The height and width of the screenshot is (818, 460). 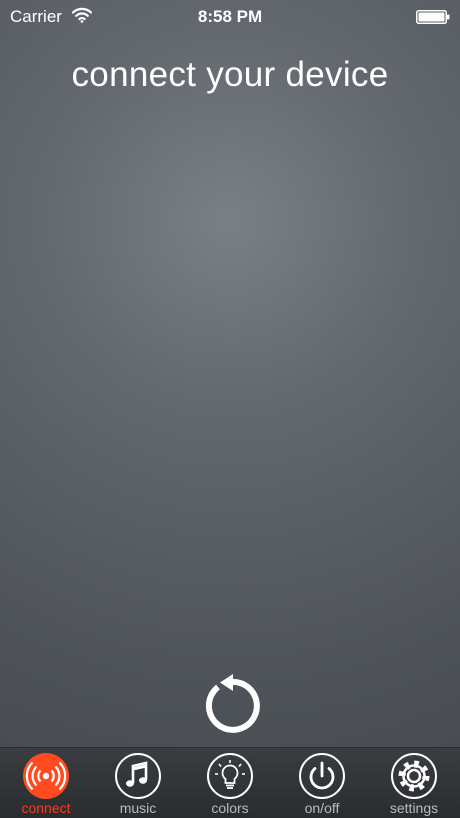 What do you see at coordinates (46, 776) in the screenshot?
I see `broadcast-icon` at bounding box center [46, 776].